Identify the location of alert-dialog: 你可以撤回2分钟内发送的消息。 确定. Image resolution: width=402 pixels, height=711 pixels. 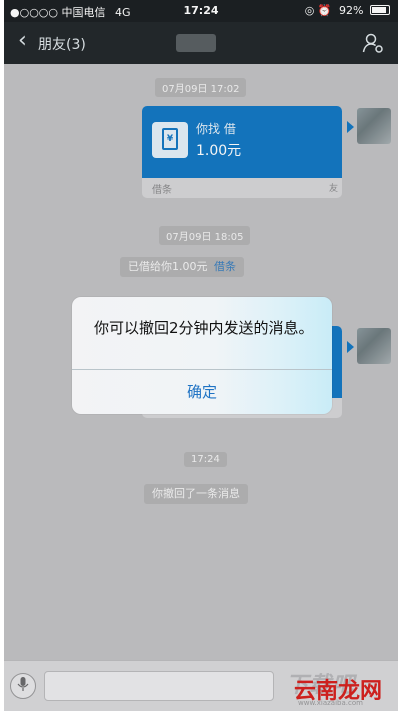
(202, 355).